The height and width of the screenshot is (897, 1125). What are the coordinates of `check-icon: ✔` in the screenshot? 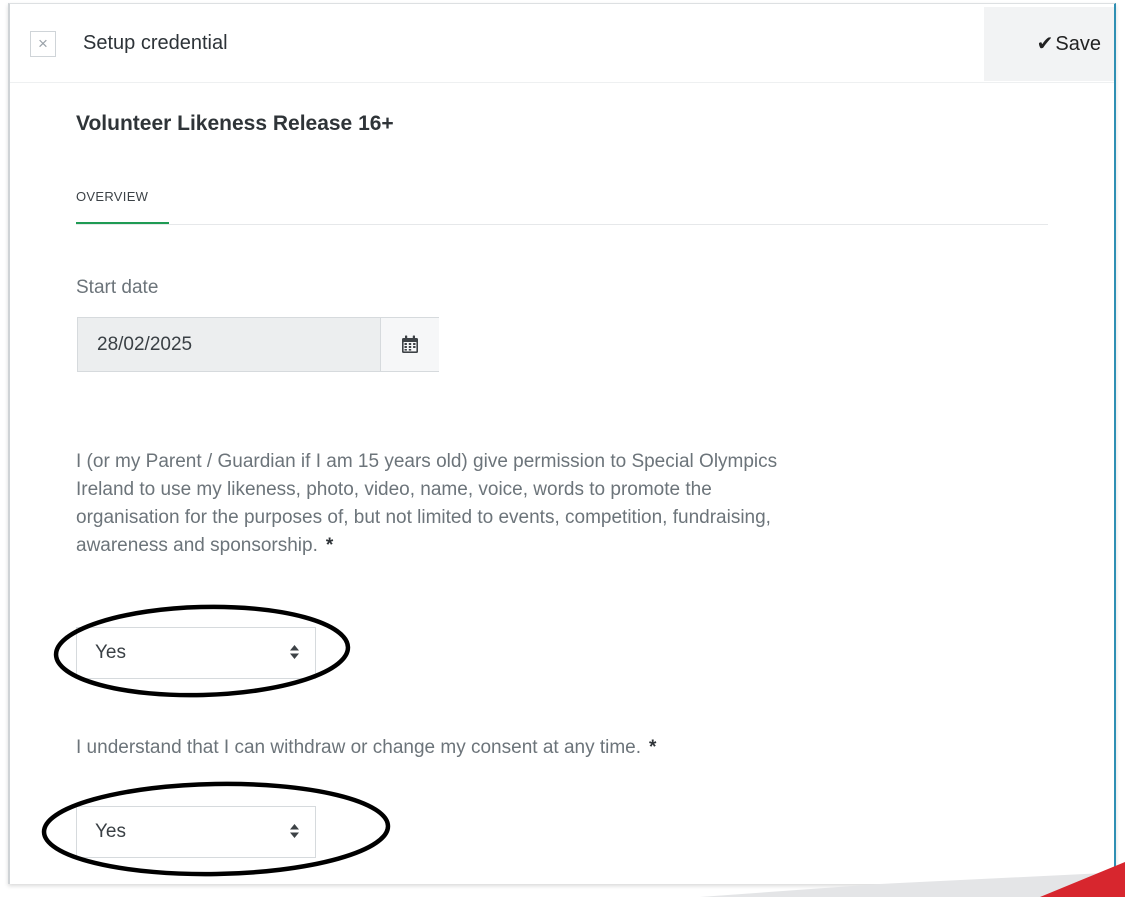 It's located at (1045, 44).